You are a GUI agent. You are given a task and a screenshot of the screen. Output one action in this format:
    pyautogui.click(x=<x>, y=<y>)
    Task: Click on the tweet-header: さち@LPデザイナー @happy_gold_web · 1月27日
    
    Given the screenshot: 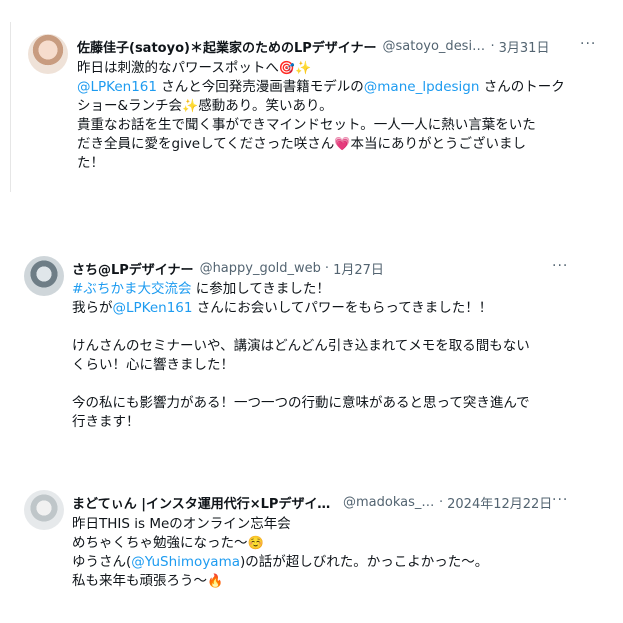 What is the action you would take?
    pyautogui.click(x=228, y=268)
    